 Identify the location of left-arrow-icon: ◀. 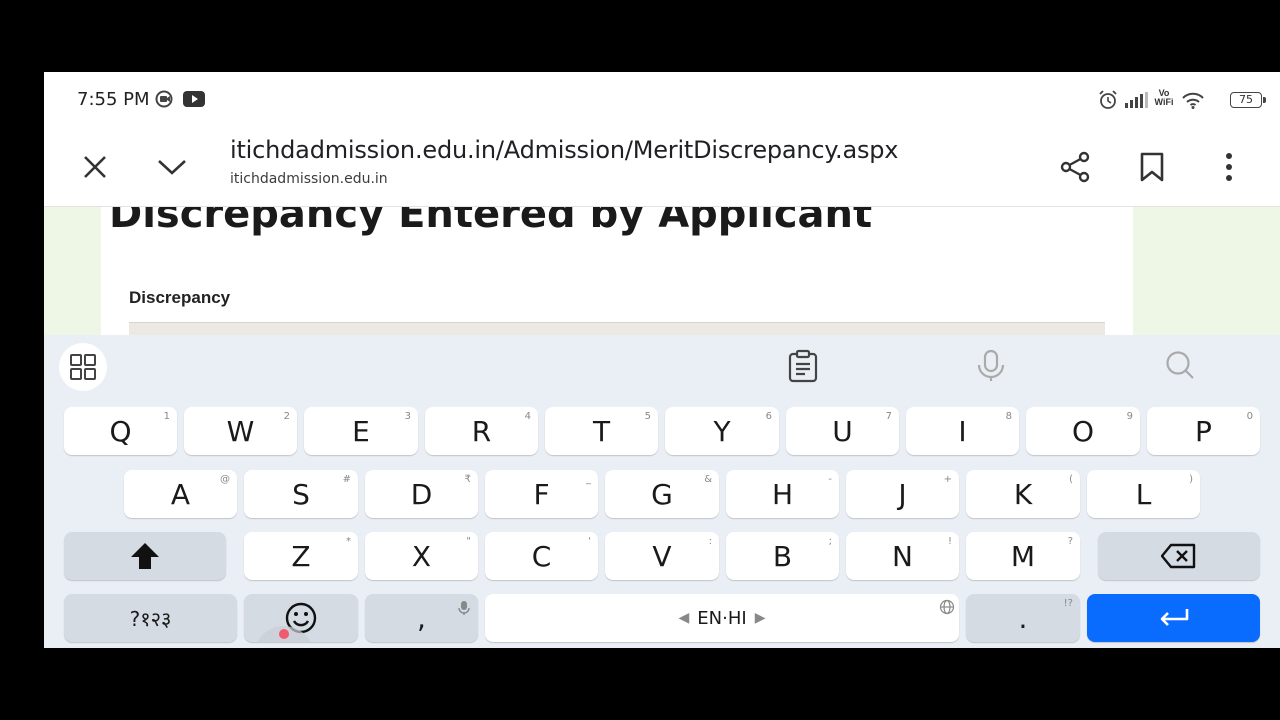
(684, 618).